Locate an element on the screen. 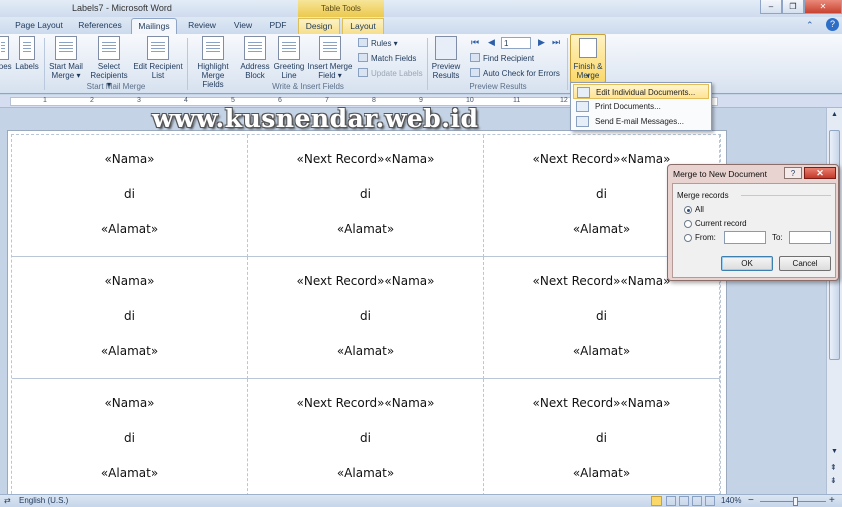  radio-all is located at coordinates (688, 210).